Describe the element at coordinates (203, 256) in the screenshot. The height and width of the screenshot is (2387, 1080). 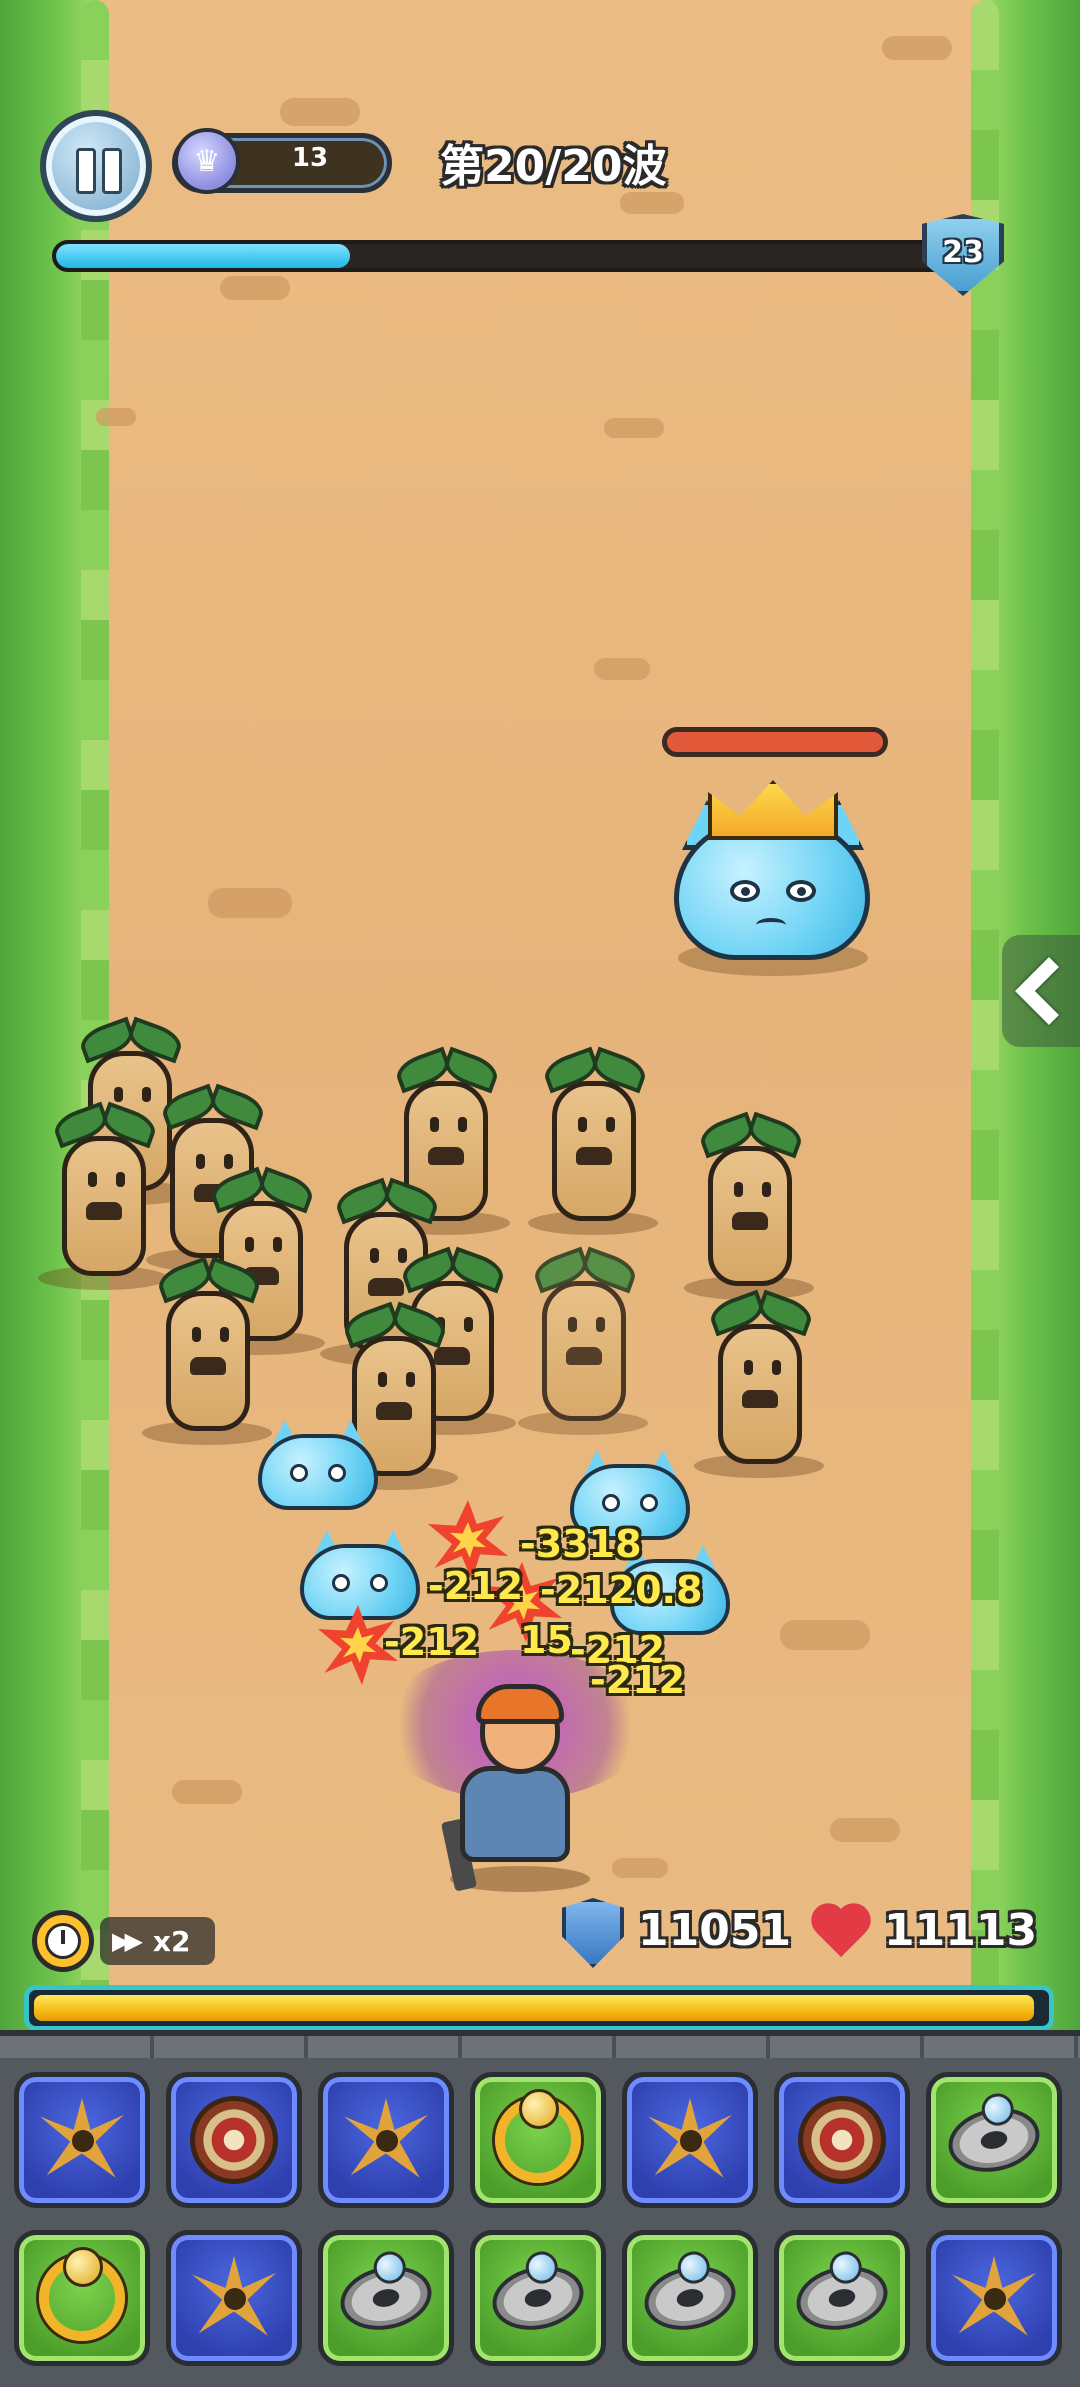
I see `wave-progress-fill` at that location.